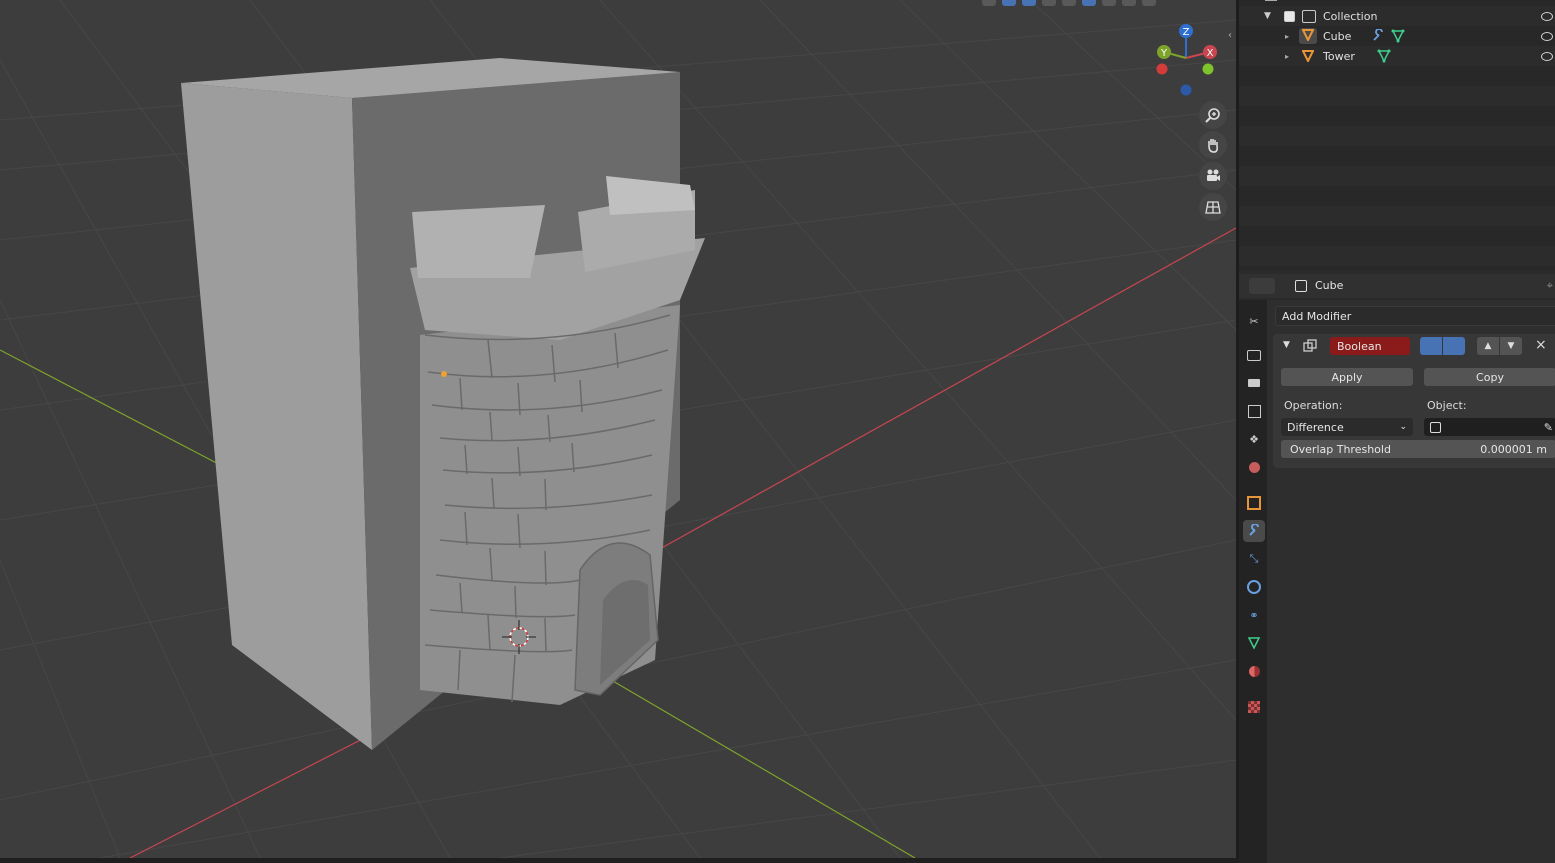 The image size is (1555, 863). I want to click on apply-button: Apply, so click(1347, 377).